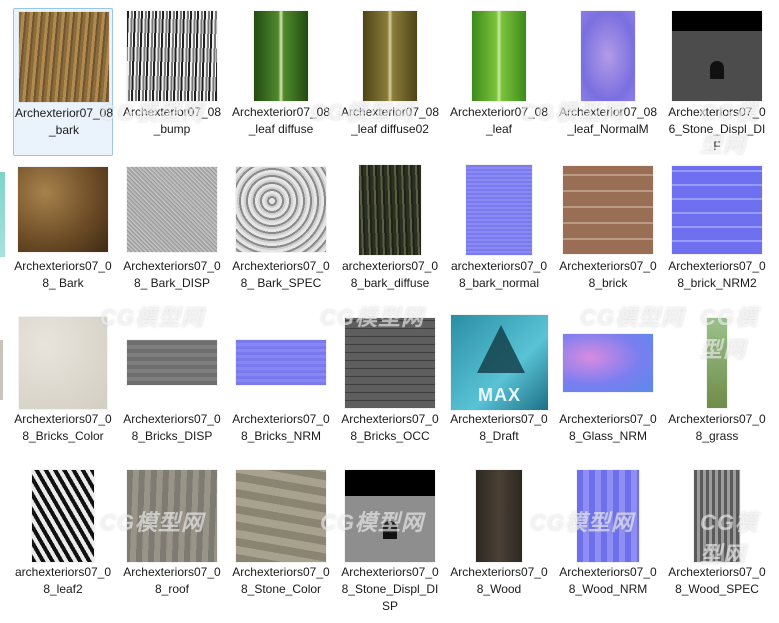 The height and width of the screenshot is (623, 779). What do you see at coordinates (390, 427) in the screenshot?
I see `file-name-label: Archexteriors07_08_Bricks_OCC` at bounding box center [390, 427].